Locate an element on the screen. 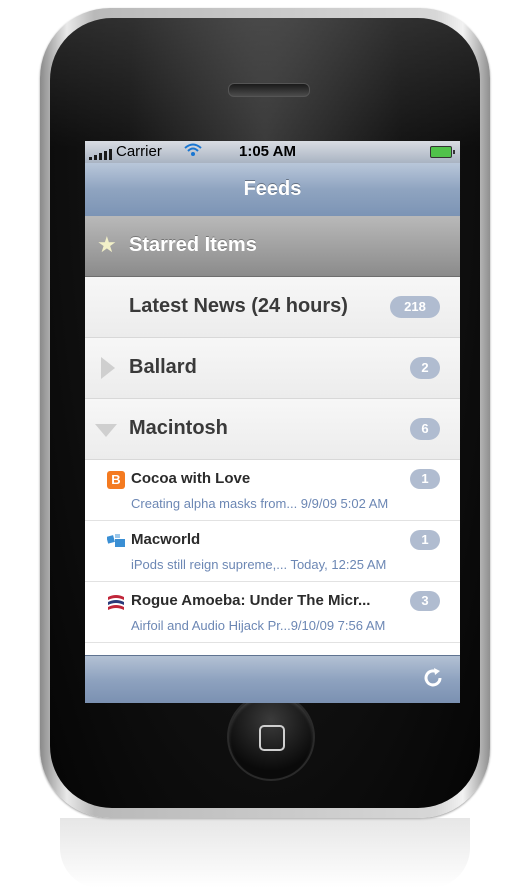 The width and height of the screenshot is (529, 890). refresh-icon is located at coordinates (433, 679).